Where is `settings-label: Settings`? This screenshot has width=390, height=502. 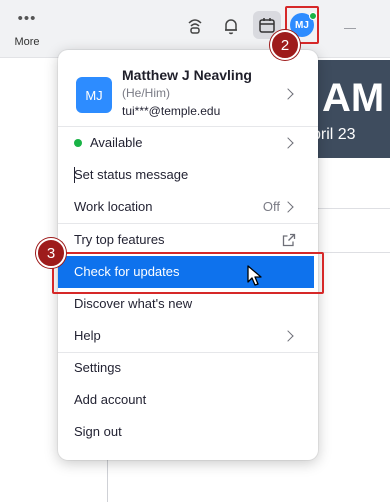
settings-label: Settings is located at coordinates (97, 367).